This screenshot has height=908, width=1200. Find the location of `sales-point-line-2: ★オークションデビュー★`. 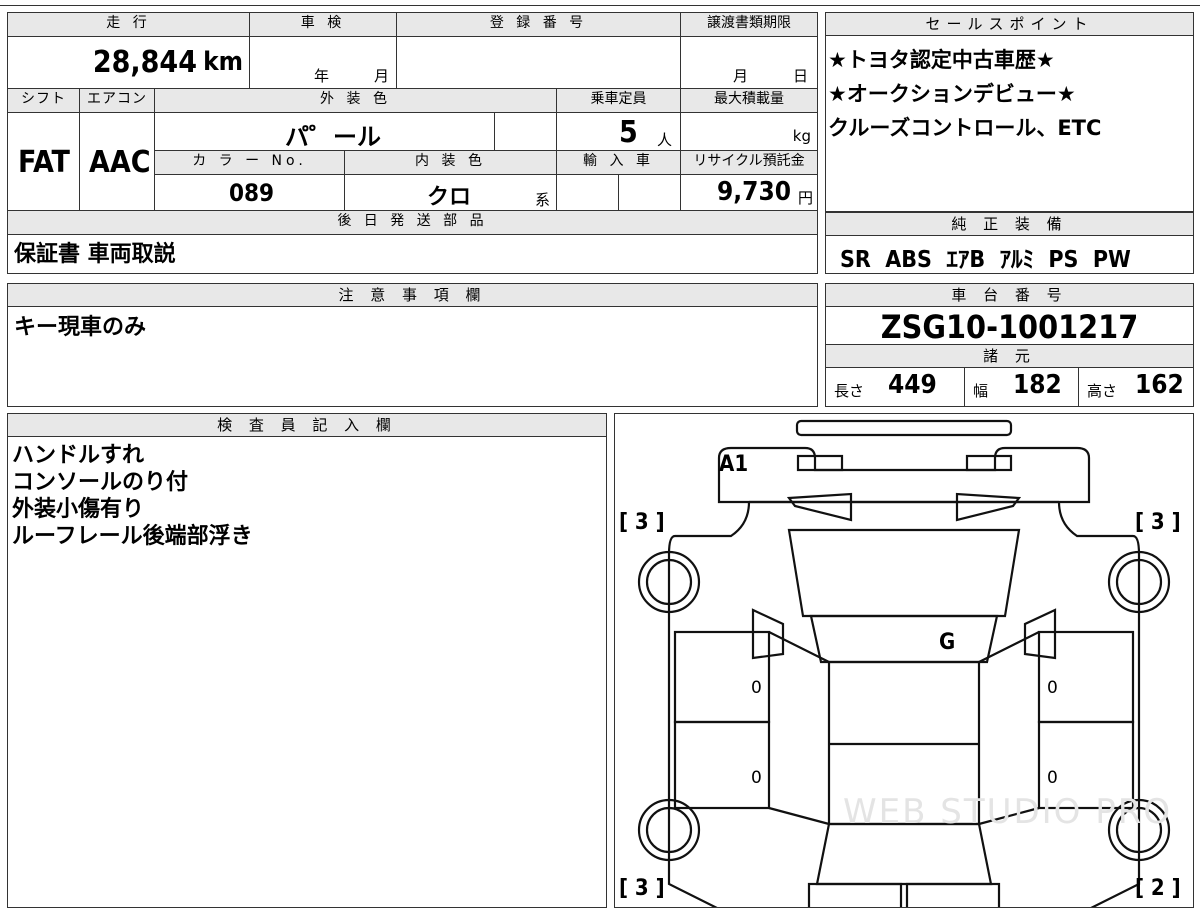

sales-point-line-2: ★オークションデビュー★ is located at coordinates (952, 94).